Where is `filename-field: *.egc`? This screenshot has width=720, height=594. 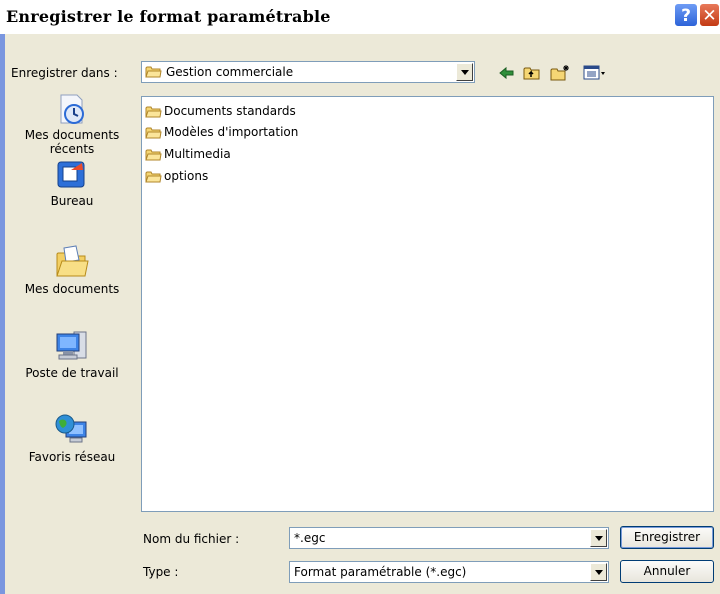 filename-field: *.egc is located at coordinates (449, 538).